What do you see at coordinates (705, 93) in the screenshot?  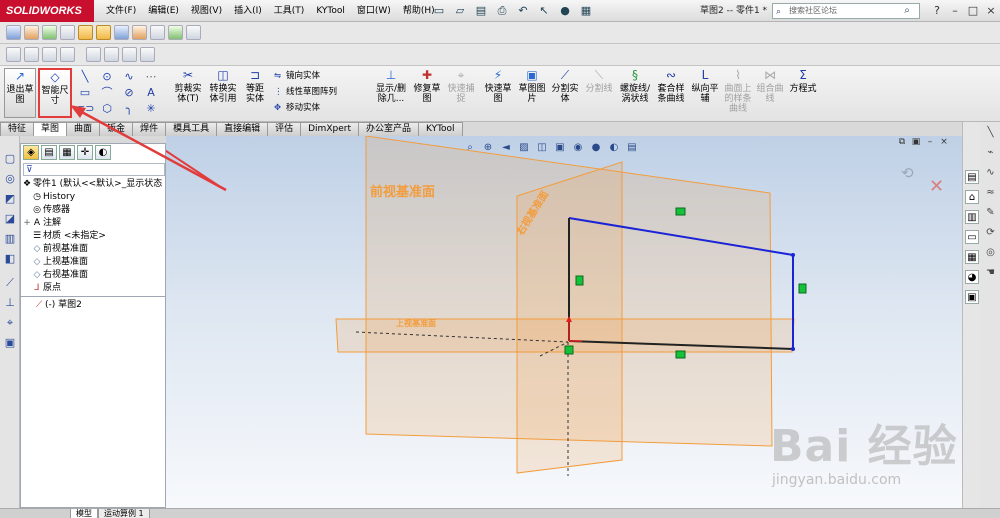 I see `vertical-plane-button: L 纵向平辅` at bounding box center [705, 93].